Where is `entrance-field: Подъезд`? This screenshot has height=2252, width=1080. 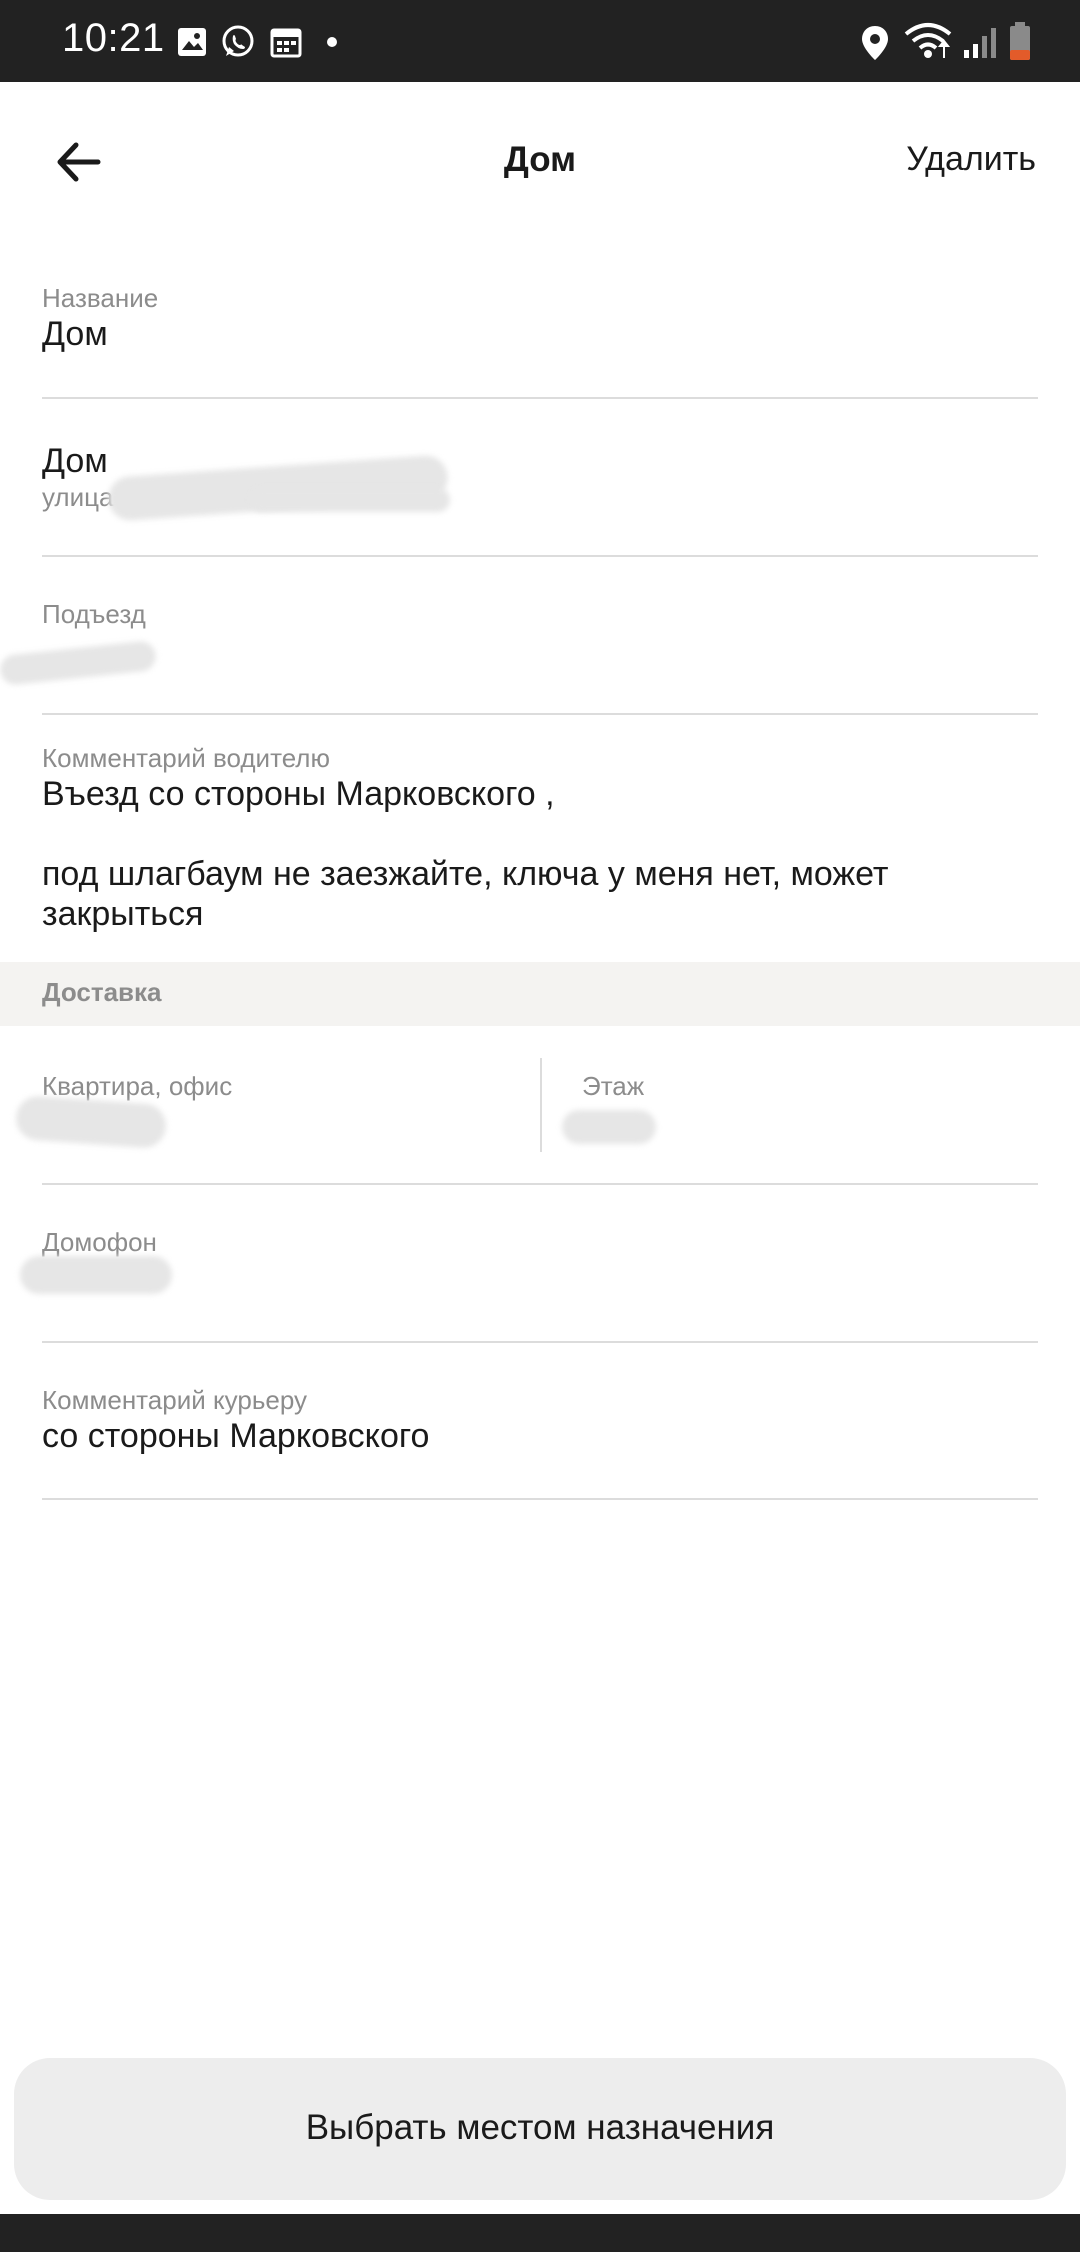
entrance-field: Подъезд is located at coordinates (540, 614).